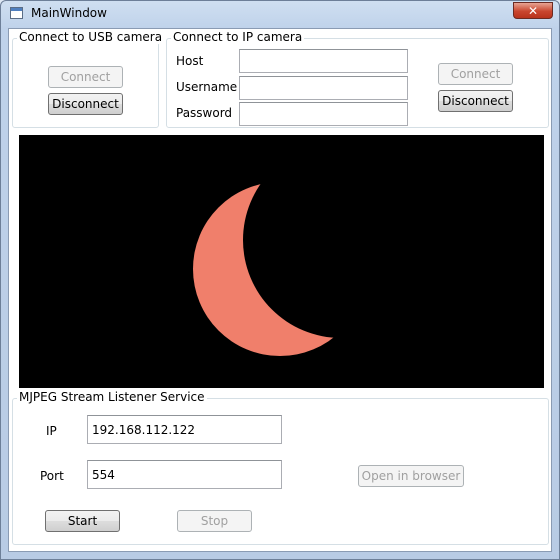 The height and width of the screenshot is (560, 560). Describe the element at coordinates (91, 37) in the screenshot. I see `usb-camera-group-title: Connect to USB camera` at that location.